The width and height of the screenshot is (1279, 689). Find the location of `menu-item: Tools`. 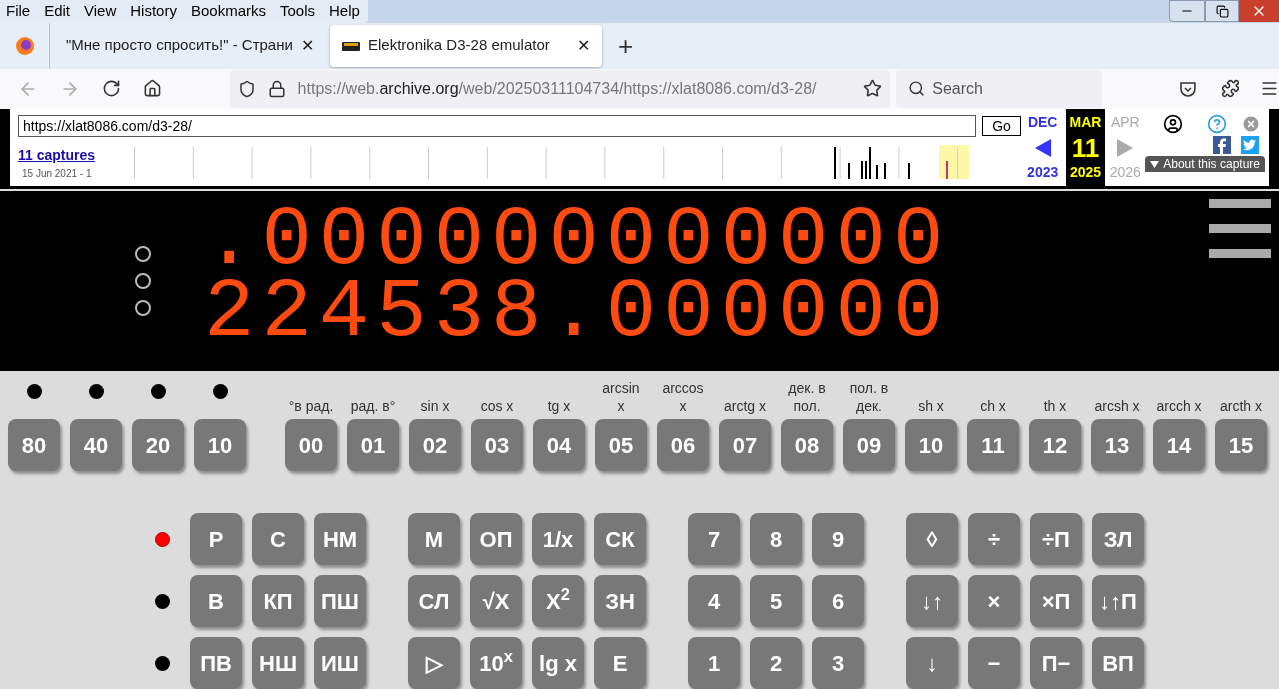

menu-item: Tools is located at coordinates (297, 11).